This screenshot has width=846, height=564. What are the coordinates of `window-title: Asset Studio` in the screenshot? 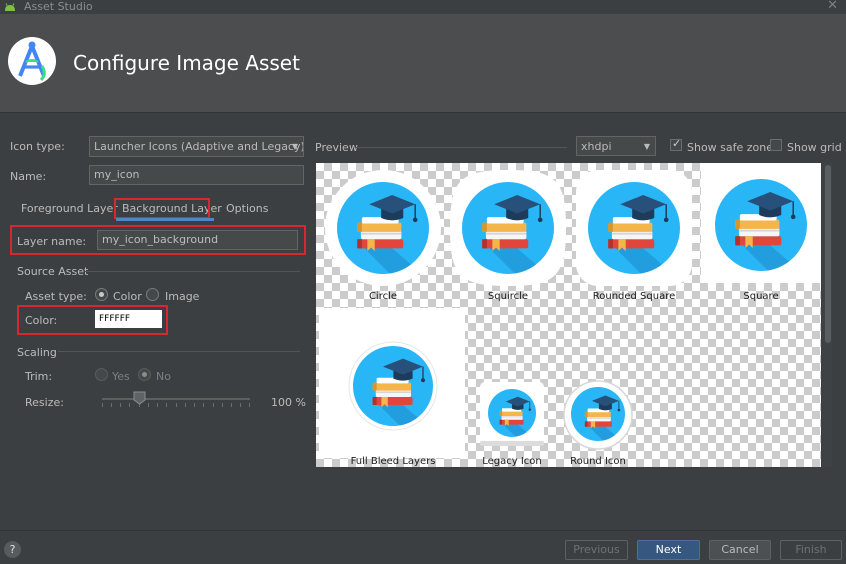 It's located at (58, 6).